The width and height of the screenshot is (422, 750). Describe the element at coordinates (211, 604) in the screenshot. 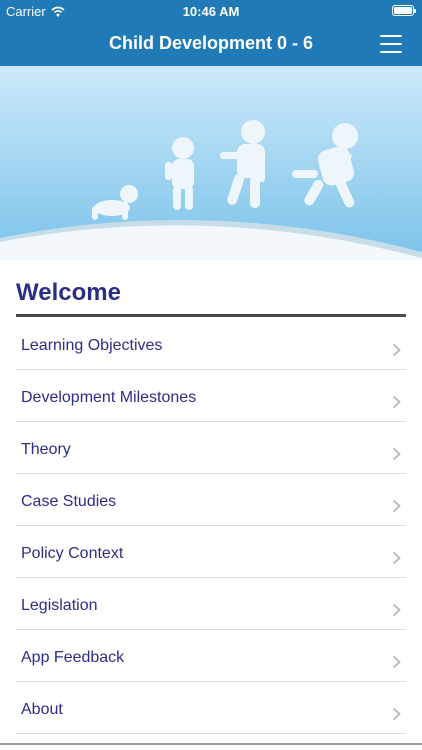

I see `menu-item-legislation: Legislation` at that location.